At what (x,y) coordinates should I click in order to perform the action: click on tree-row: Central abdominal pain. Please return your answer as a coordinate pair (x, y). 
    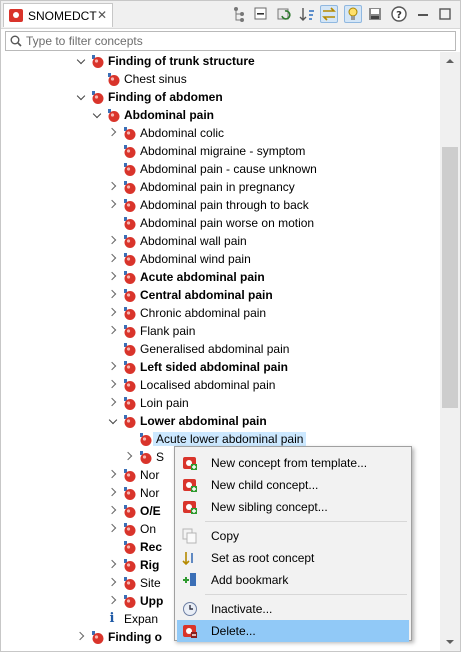
    Looking at the image, I should click on (221, 295).